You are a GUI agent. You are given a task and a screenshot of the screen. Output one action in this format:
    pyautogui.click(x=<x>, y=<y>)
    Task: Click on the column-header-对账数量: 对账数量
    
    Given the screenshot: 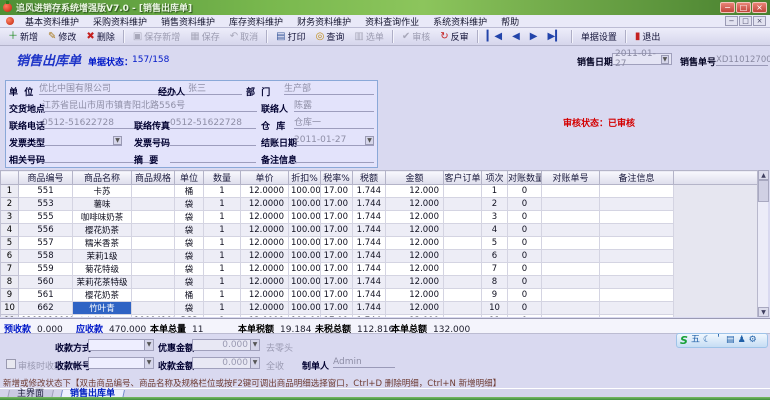 What is the action you would take?
    pyautogui.click(x=524, y=177)
    